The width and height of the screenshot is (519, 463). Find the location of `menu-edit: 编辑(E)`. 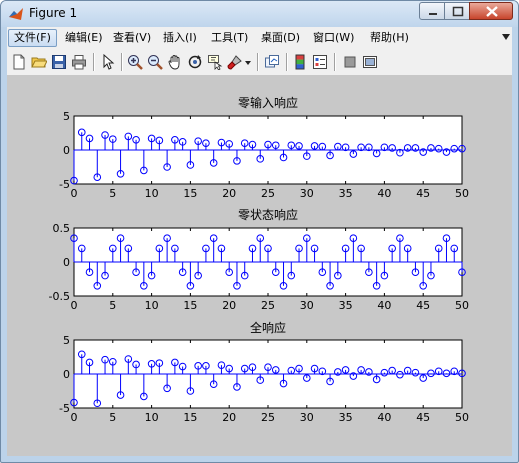

menu-edit: 编辑(E) is located at coordinates (84, 38).